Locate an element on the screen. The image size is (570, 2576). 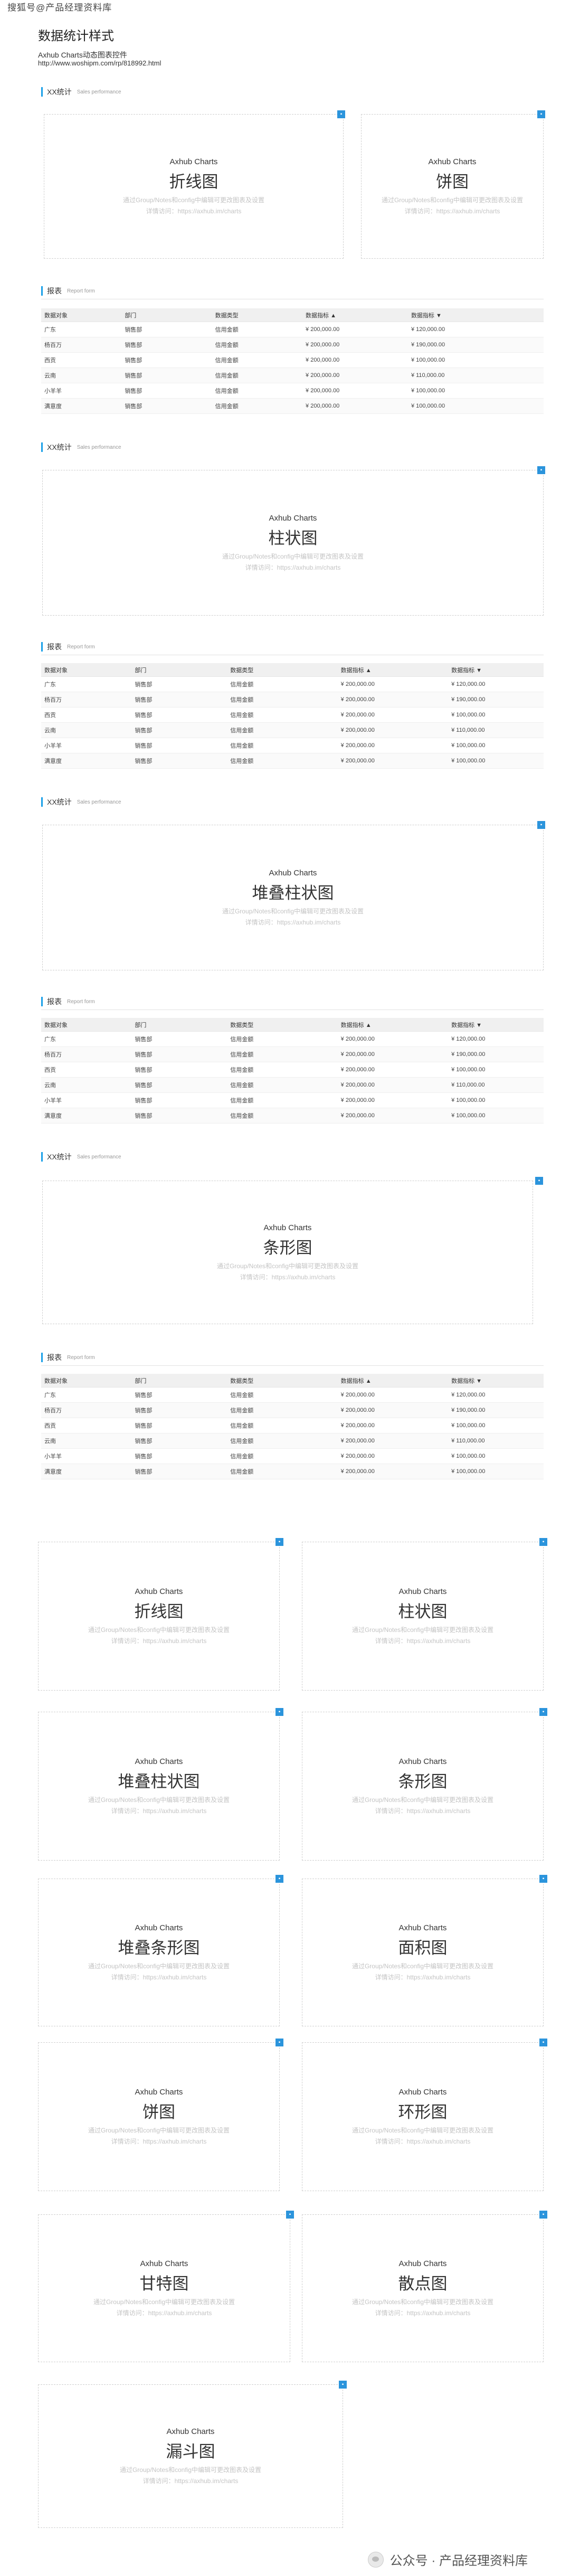
table-cell: ¥ 190,000.00 is located at coordinates (475, 345).